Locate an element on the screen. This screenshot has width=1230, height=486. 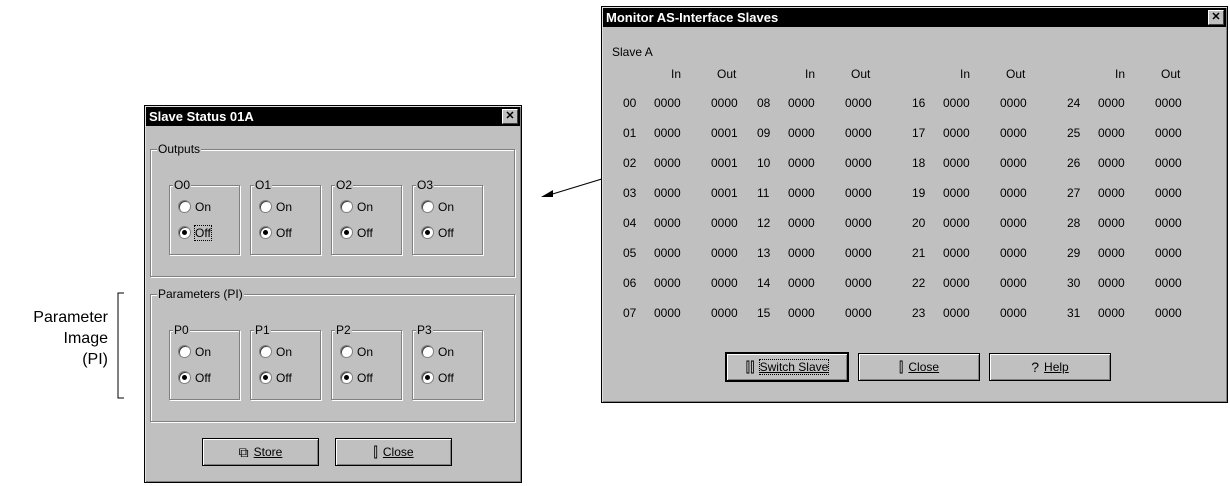
close-door-icon: ⫿ is located at coordinates (901, 367).